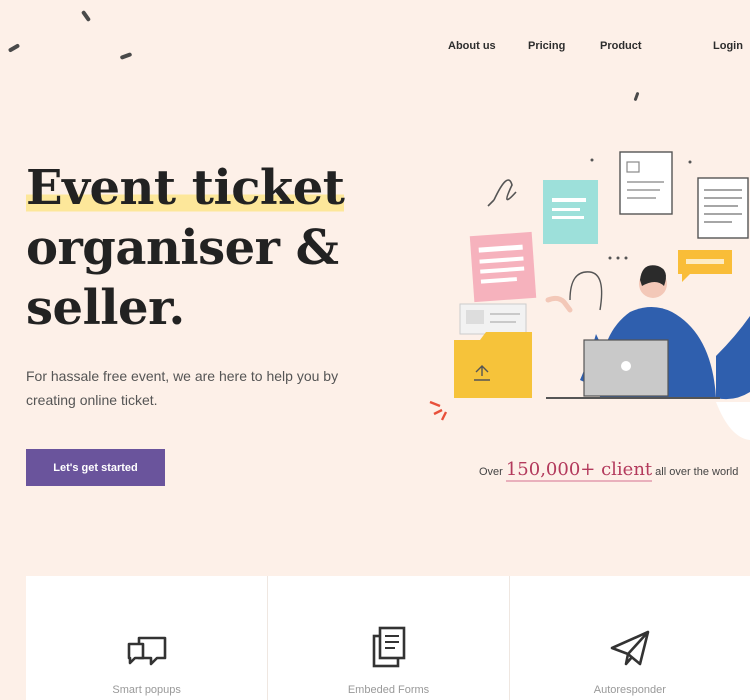 The height and width of the screenshot is (700, 750). Describe the element at coordinates (491, 472) in the screenshot. I see `client-prefix: Over` at that location.